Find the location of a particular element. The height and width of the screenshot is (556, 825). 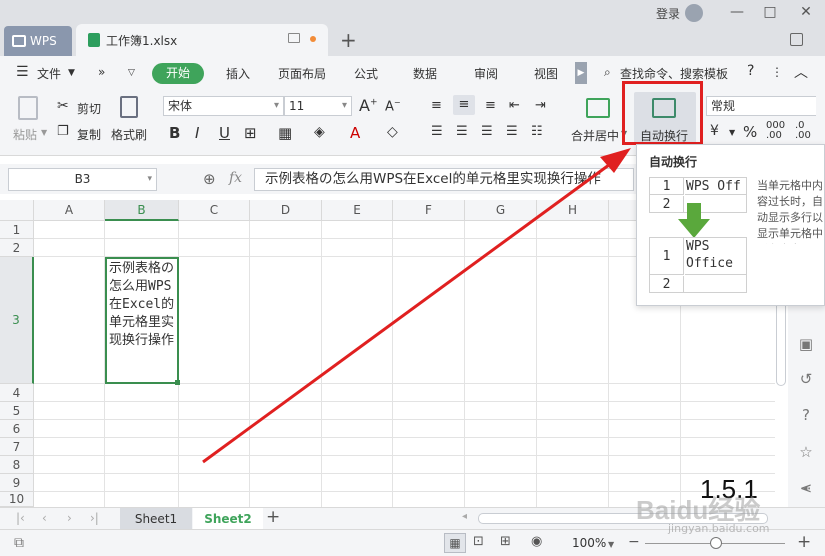

sheet-tab-sheet1: Sheet1 is located at coordinates (156, 519).